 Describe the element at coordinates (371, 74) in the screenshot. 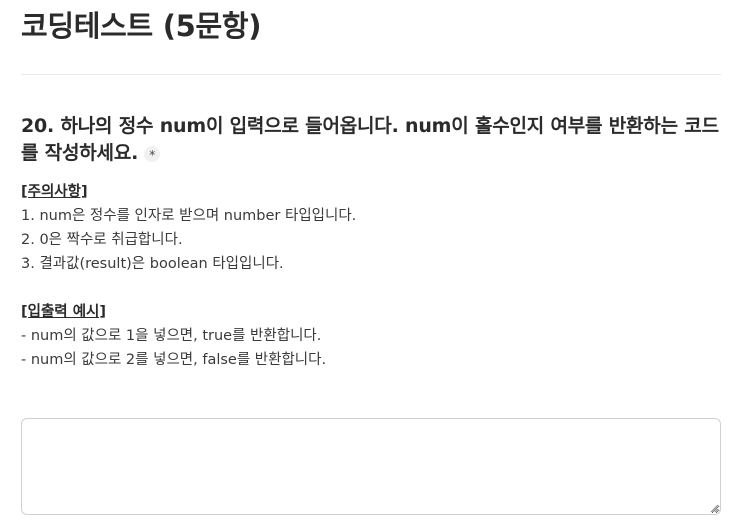

I see `title-divider` at that location.